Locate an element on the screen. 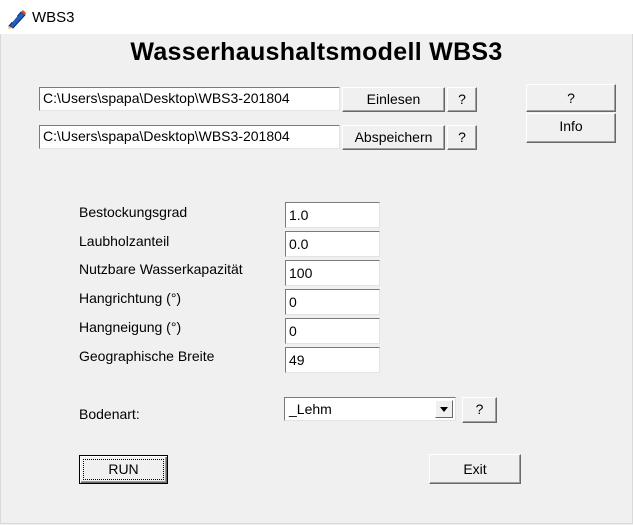 The height and width of the screenshot is (525, 633). dropdown-arrow-icon is located at coordinates (444, 409).